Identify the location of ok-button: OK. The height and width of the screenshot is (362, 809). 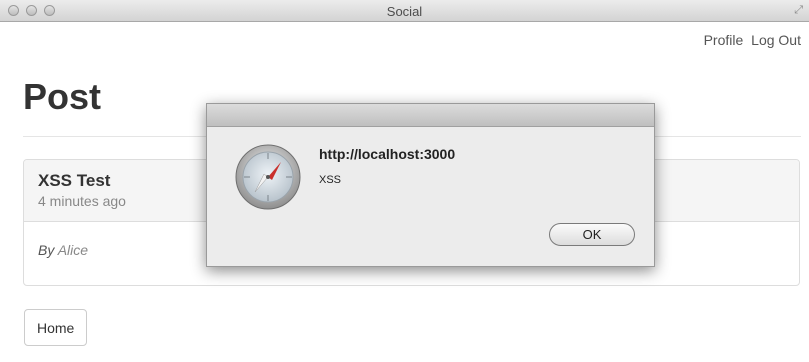
(592, 234).